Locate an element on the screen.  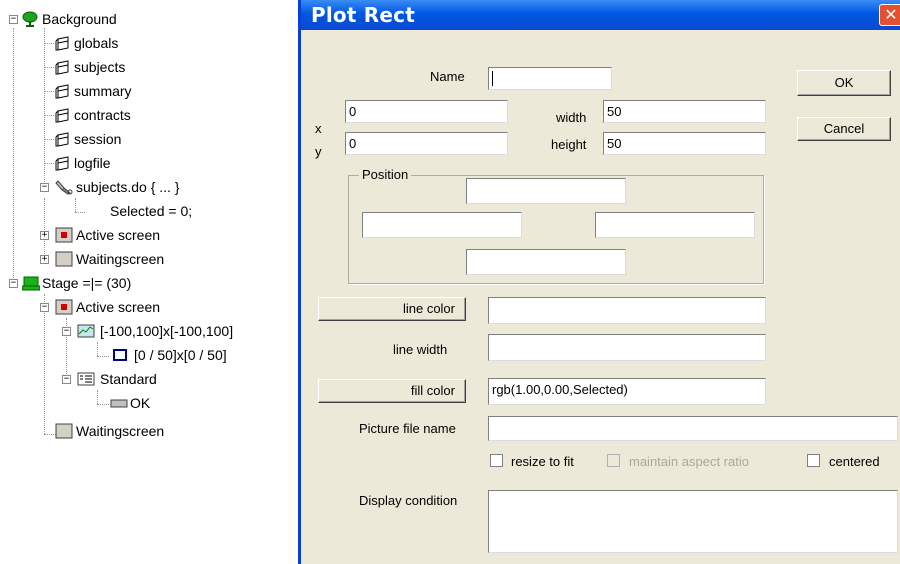
height-field: 50 is located at coordinates (684, 143).